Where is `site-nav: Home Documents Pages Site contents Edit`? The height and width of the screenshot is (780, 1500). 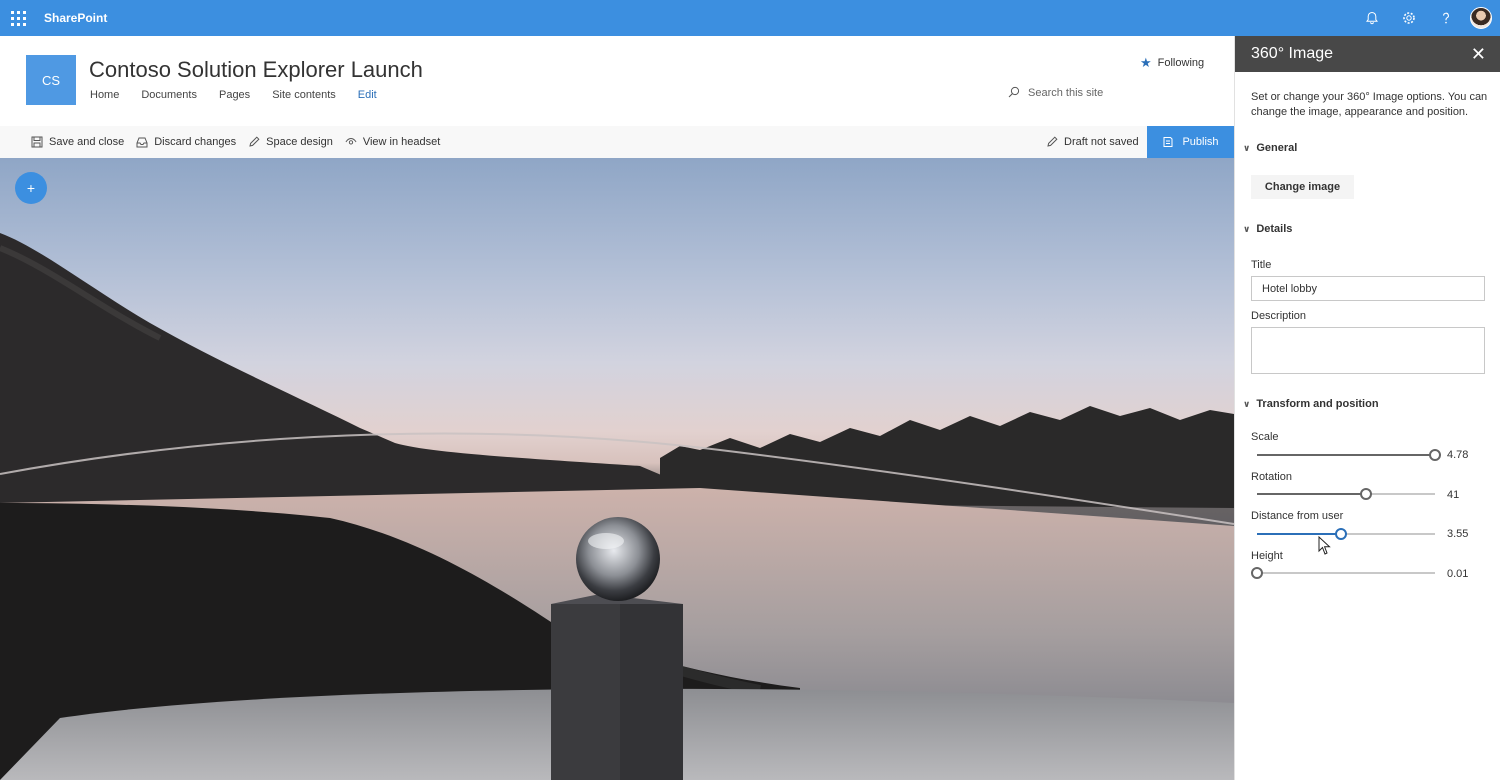
site-nav: Home Documents Pages Site contents Edit is located at coordinates (244, 95).